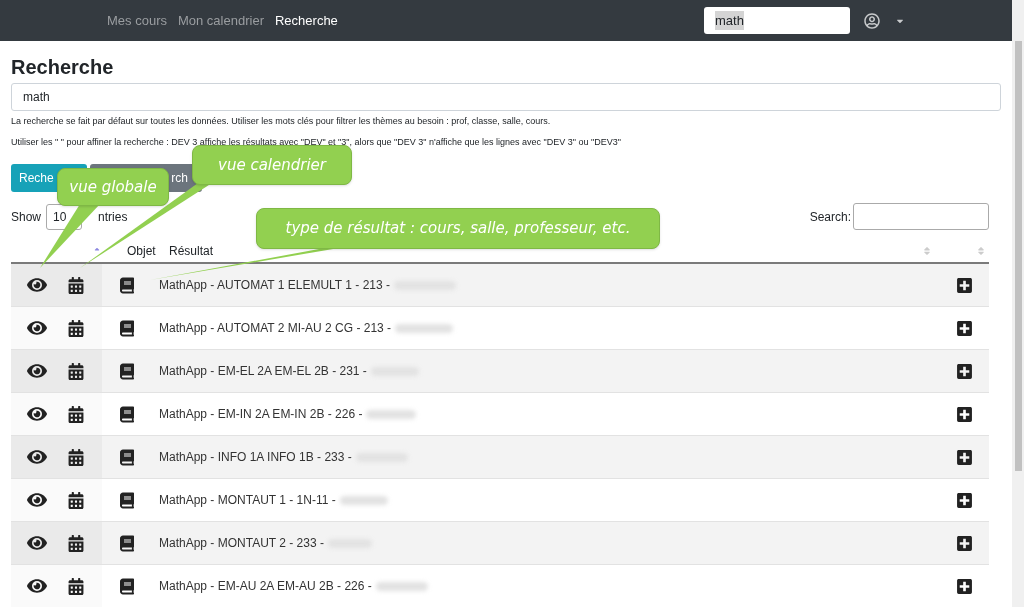 The height and width of the screenshot is (607, 1024). I want to click on search-label: Search:, so click(830, 217).